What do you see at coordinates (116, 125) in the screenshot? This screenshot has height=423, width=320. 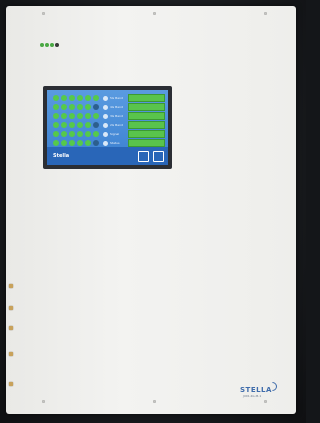 I see `status-row-label: 2G Band` at bounding box center [116, 125].